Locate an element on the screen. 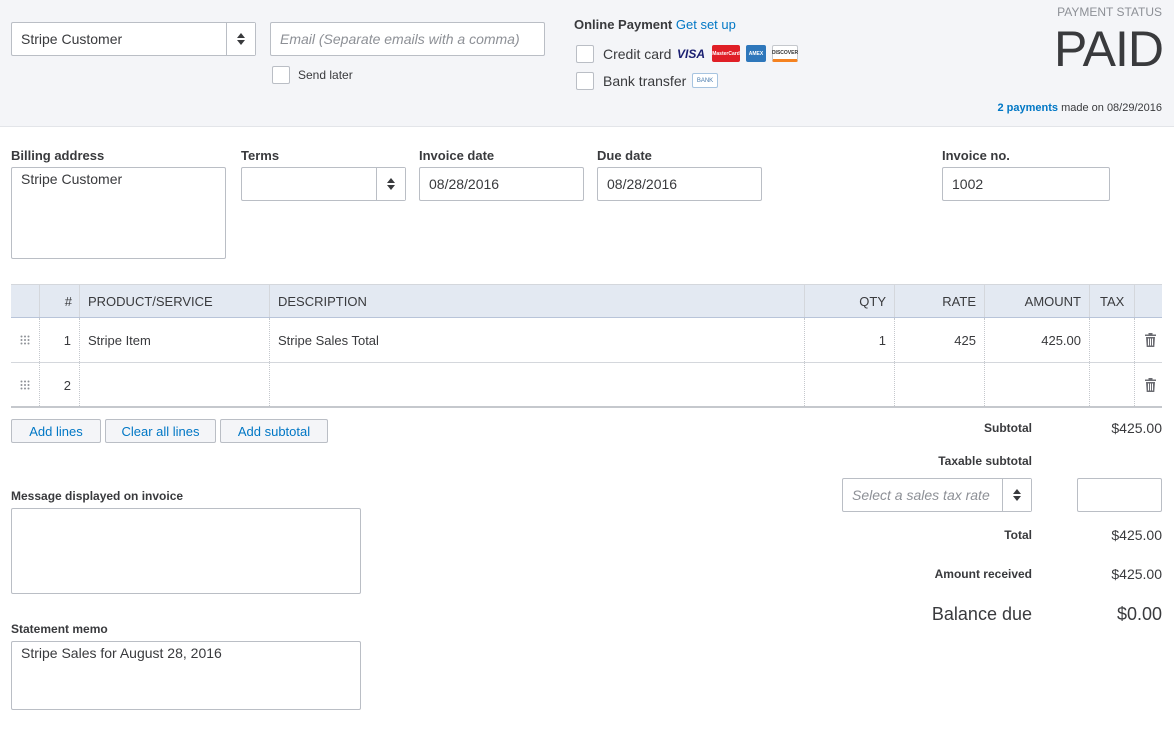  col-num-header: # is located at coordinates (68, 301).